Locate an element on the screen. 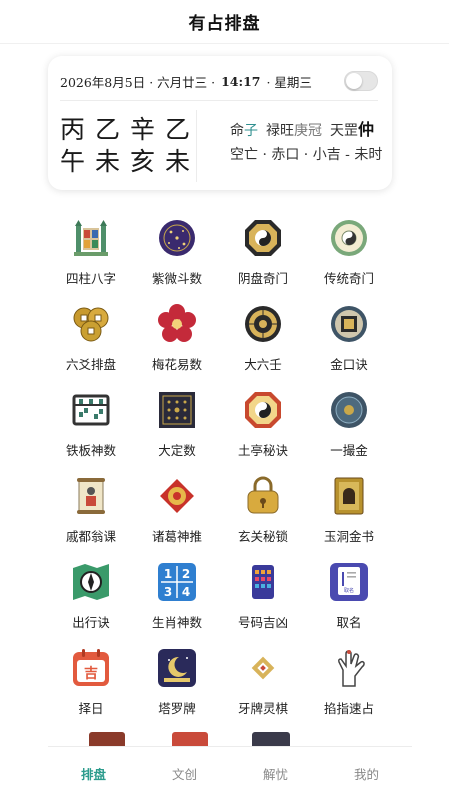  tool-chengdu-wengke: 戚都翁课 is located at coordinates (91, 510).